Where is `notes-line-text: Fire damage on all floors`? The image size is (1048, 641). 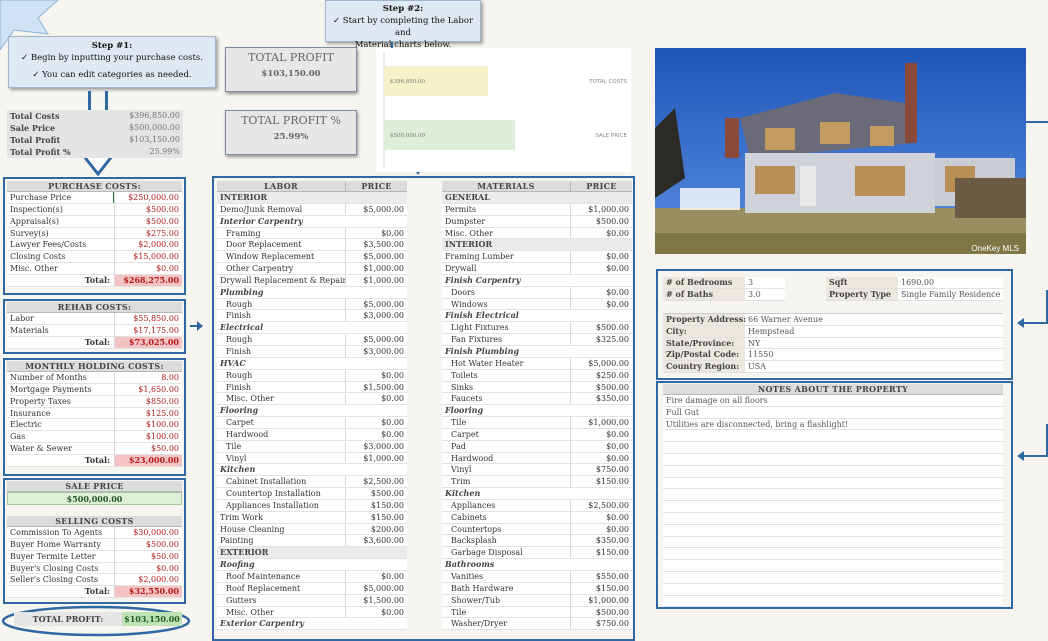
notes-line-text: Fire damage on all floors is located at coordinates (833, 400).